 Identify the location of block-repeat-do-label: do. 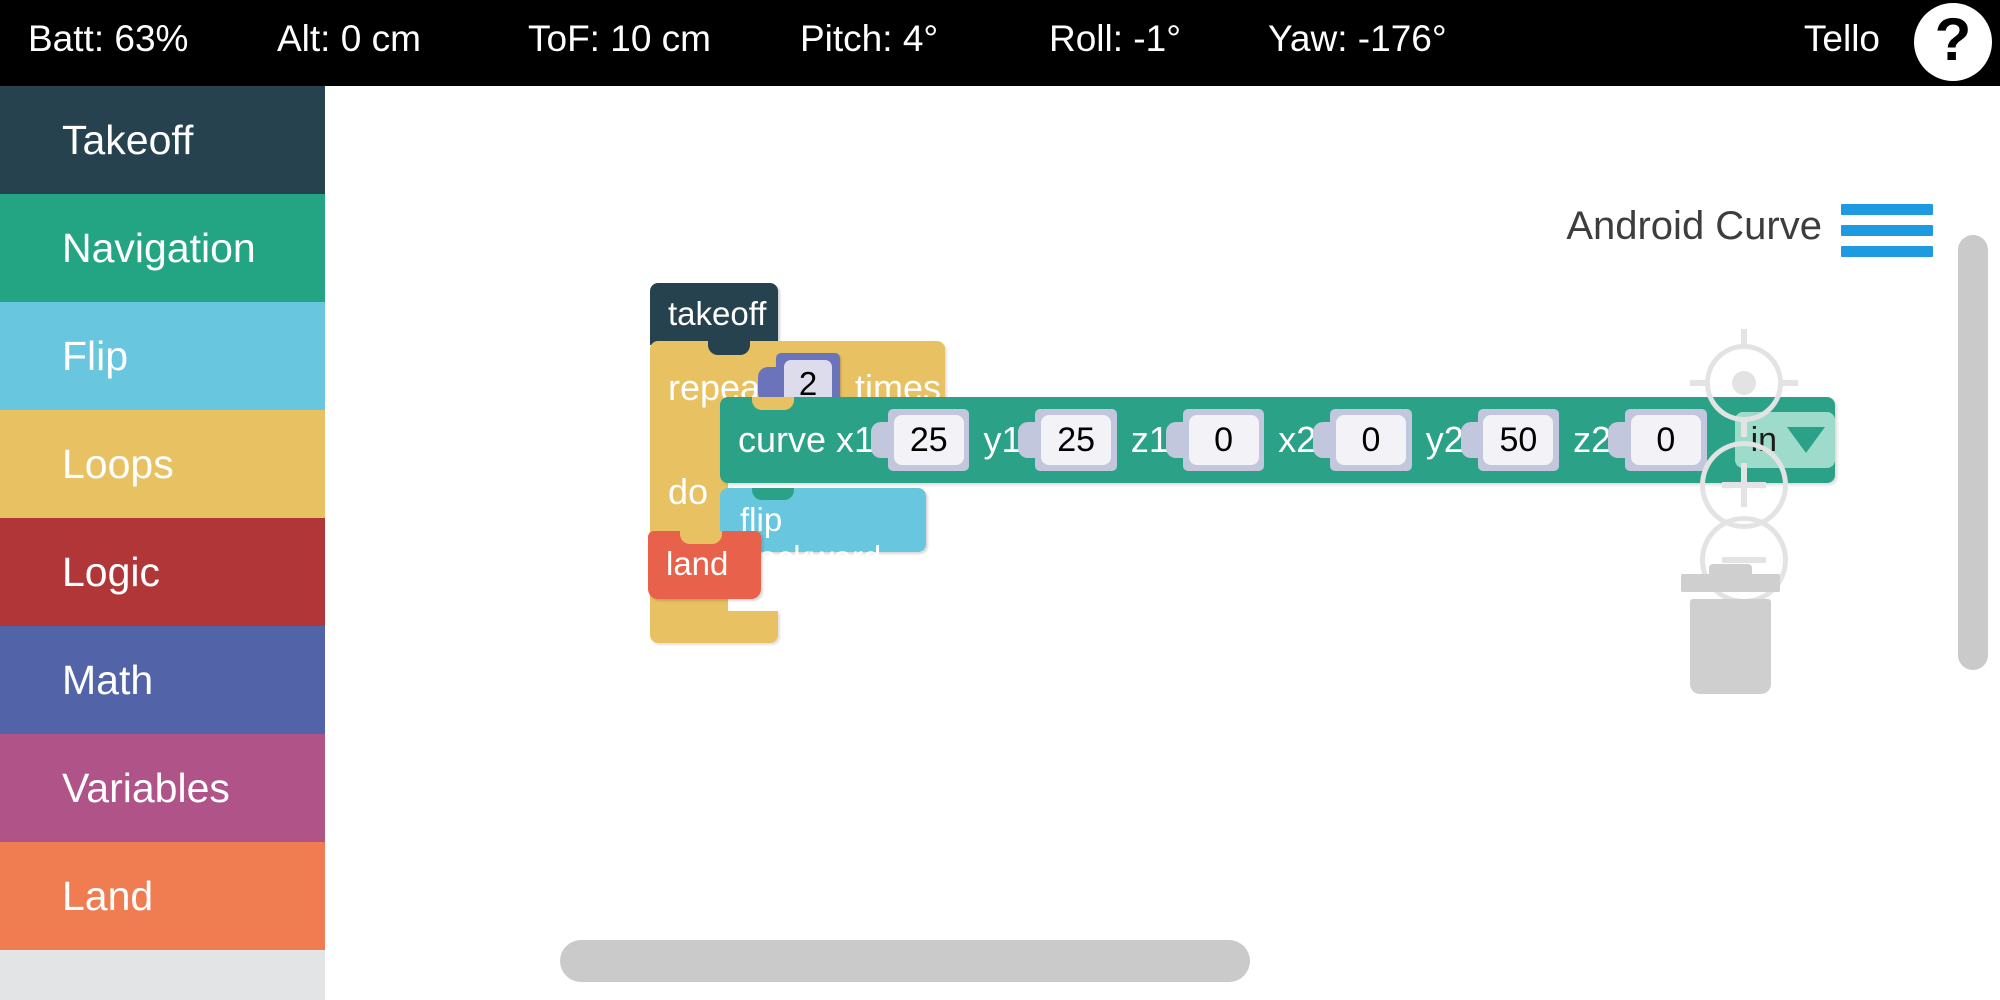
(688, 491).